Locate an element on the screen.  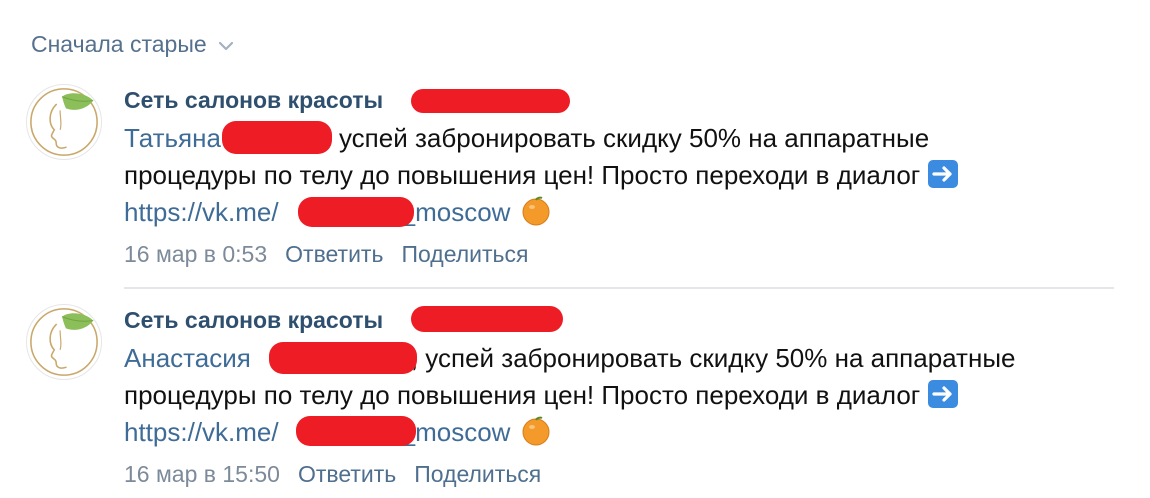
comment-meta: 16 мар в 0:53 Ответить Поделиться is located at coordinates (326, 254).